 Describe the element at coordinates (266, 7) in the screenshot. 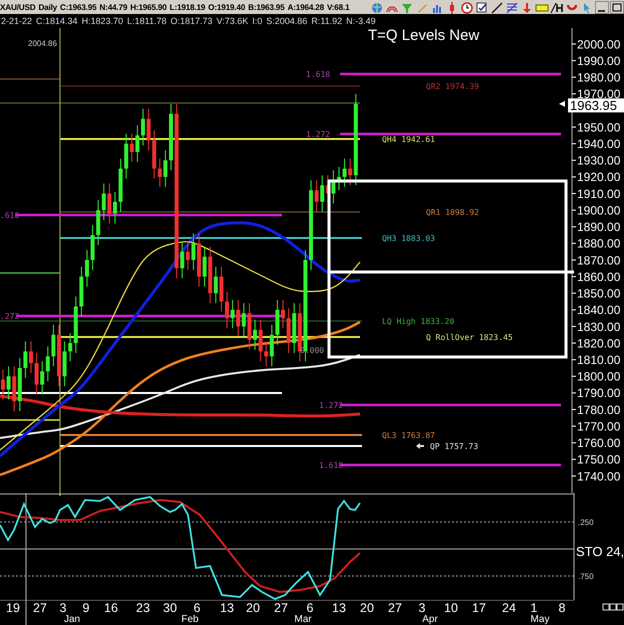

I see `quote-value: B:1963.95` at that location.